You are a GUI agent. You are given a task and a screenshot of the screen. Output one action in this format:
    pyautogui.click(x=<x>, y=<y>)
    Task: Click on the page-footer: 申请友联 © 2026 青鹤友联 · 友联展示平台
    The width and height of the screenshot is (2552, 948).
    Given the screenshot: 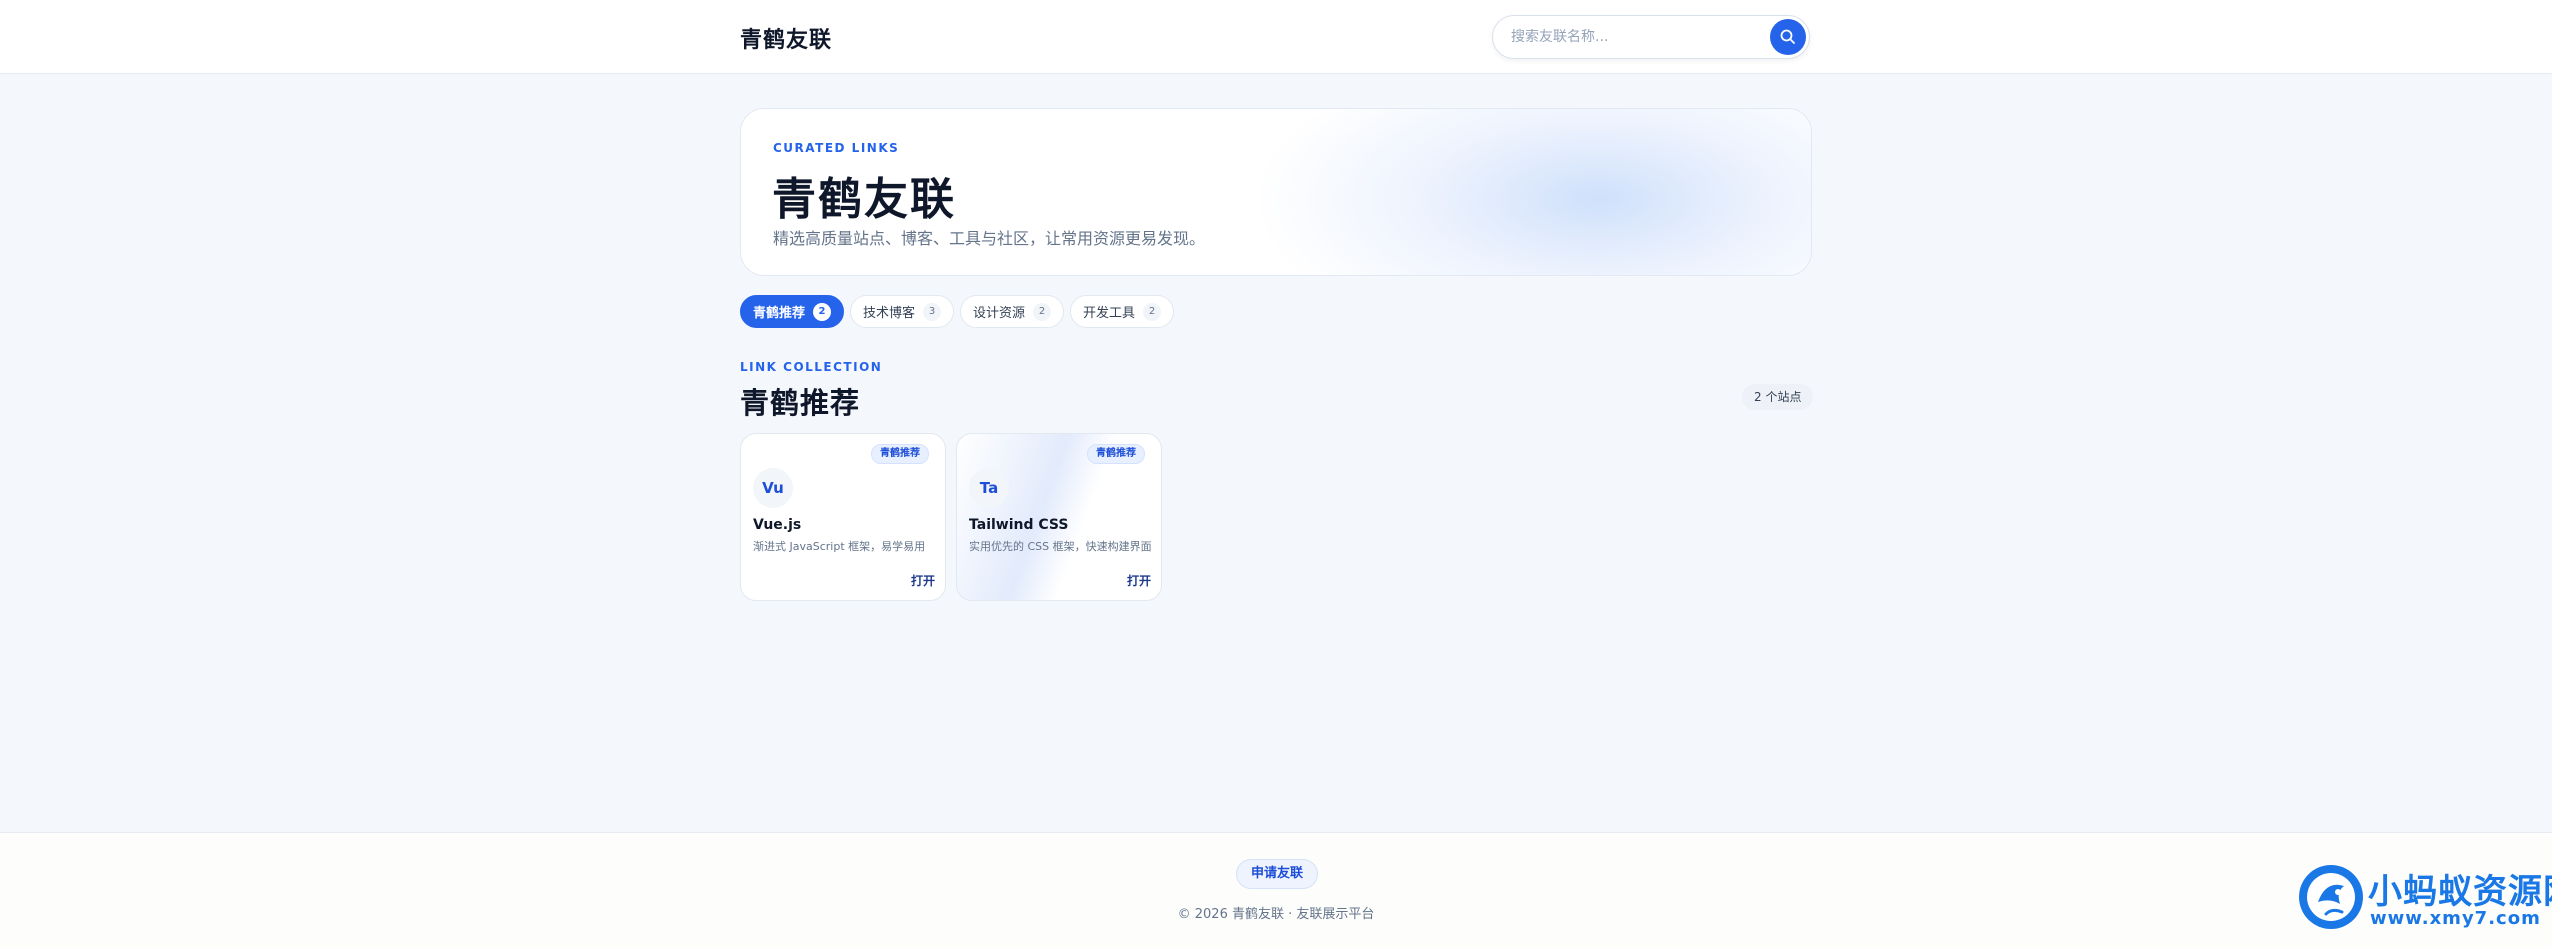 What is the action you would take?
    pyautogui.click(x=1276, y=890)
    